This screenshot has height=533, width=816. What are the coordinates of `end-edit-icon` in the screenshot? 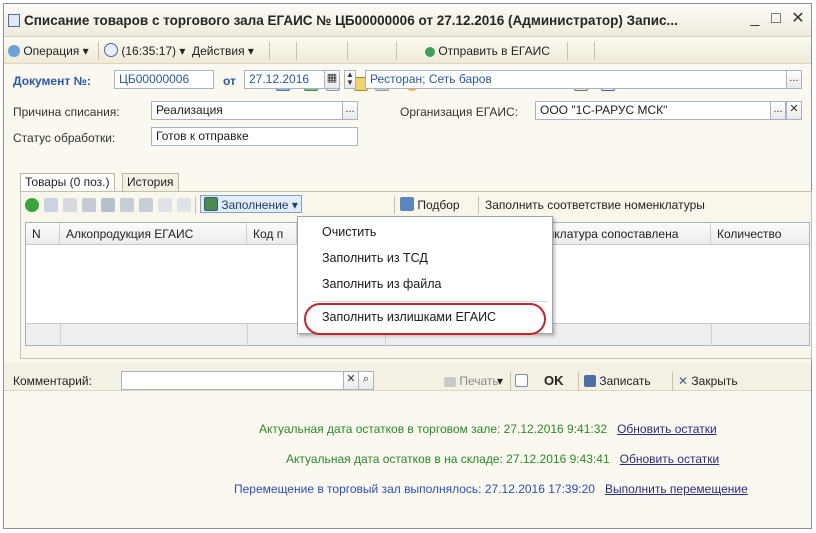 It's located at (108, 205).